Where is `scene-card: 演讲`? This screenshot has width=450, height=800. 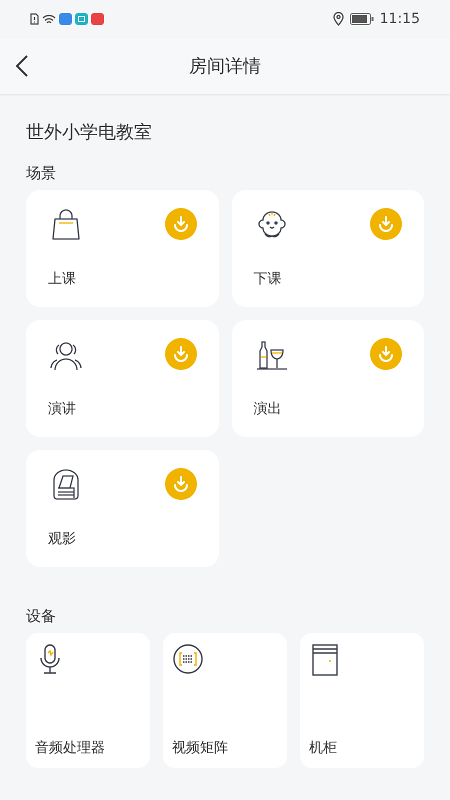 scene-card: 演讲 is located at coordinates (122, 378).